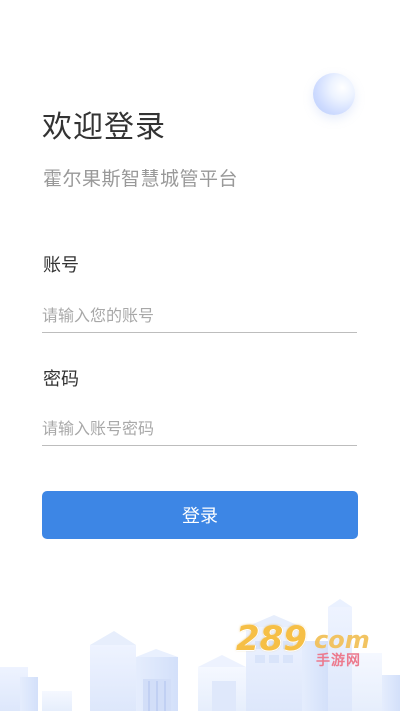  What do you see at coordinates (61, 379) in the screenshot?
I see `password-label: 密码` at bounding box center [61, 379].